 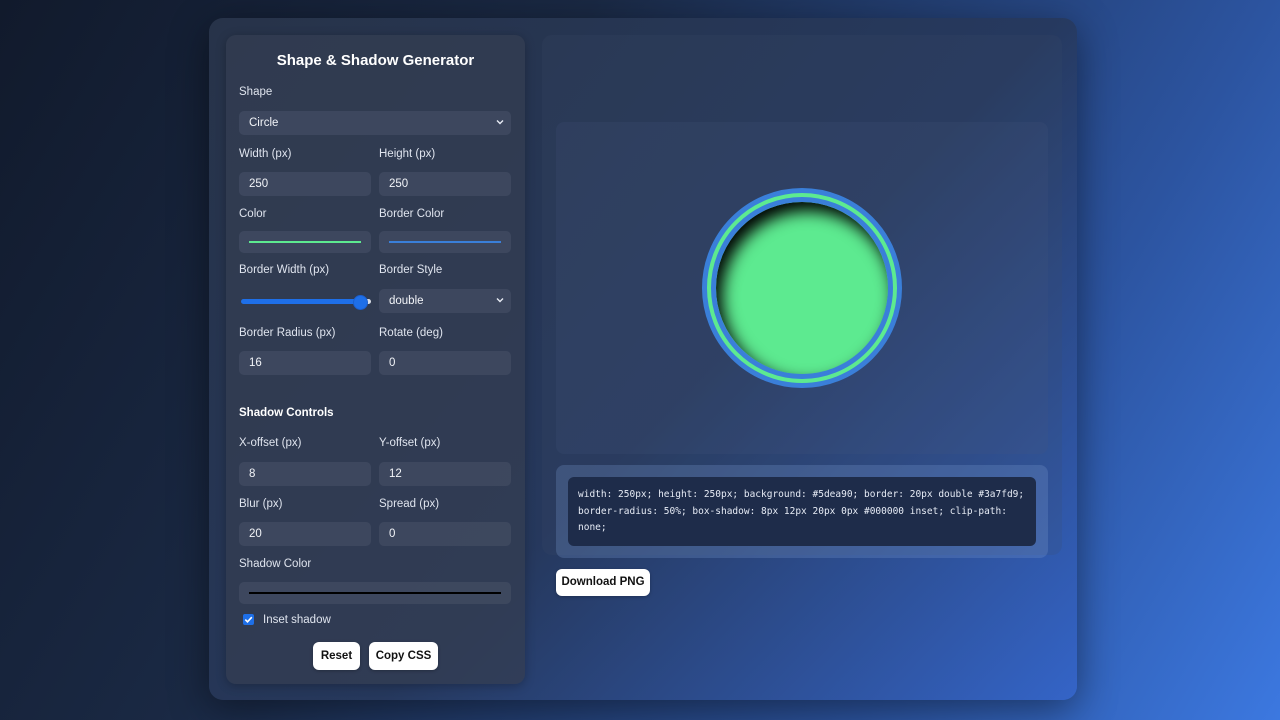 What do you see at coordinates (286, 413) in the screenshot?
I see `shadow-section-title: Shadow Controls` at bounding box center [286, 413].